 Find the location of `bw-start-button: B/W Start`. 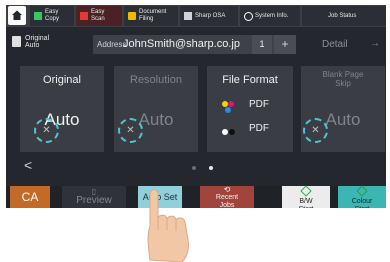

bw-start-button: B/W Start is located at coordinates (306, 196).